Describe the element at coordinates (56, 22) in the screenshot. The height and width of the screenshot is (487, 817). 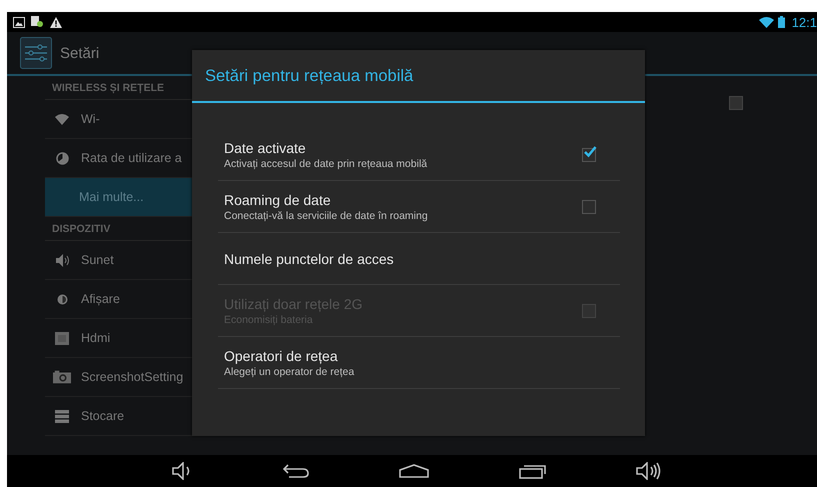
I see `warning-icon` at that location.